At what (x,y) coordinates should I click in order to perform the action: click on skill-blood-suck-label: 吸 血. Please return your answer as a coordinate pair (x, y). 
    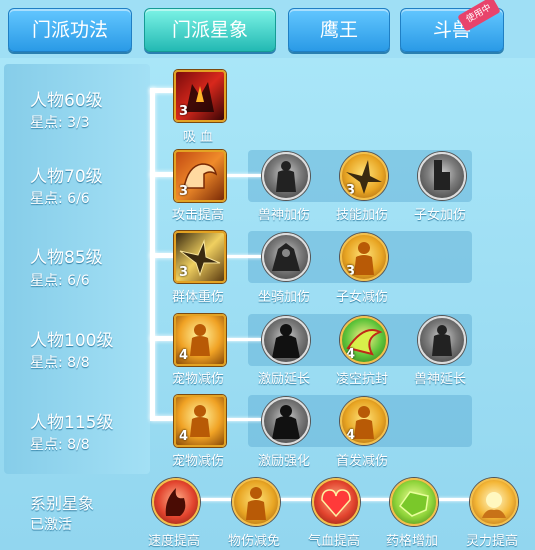
    Looking at the image, I should click on (198, 137).